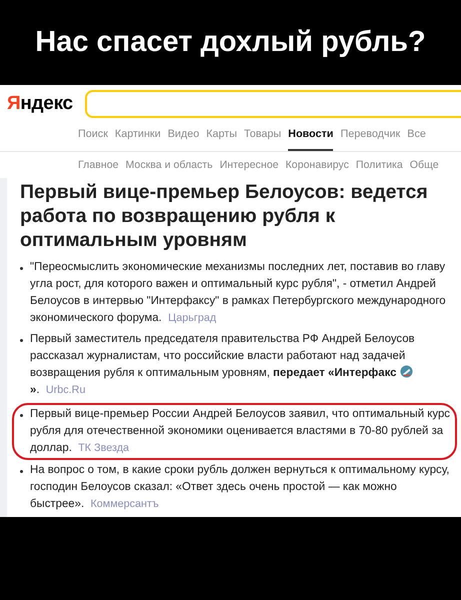 This screenshot has width=461, height=600. Describe the element at coordinates (93, 139) in the screenshot. I see `nav-tab: Поиск` at that location.